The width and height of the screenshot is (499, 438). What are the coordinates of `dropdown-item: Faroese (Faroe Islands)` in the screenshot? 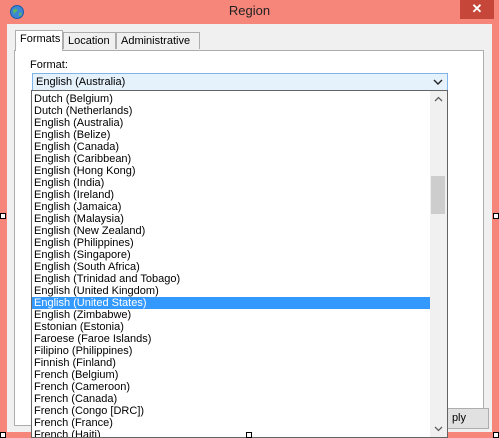 It's located at (231, 339).